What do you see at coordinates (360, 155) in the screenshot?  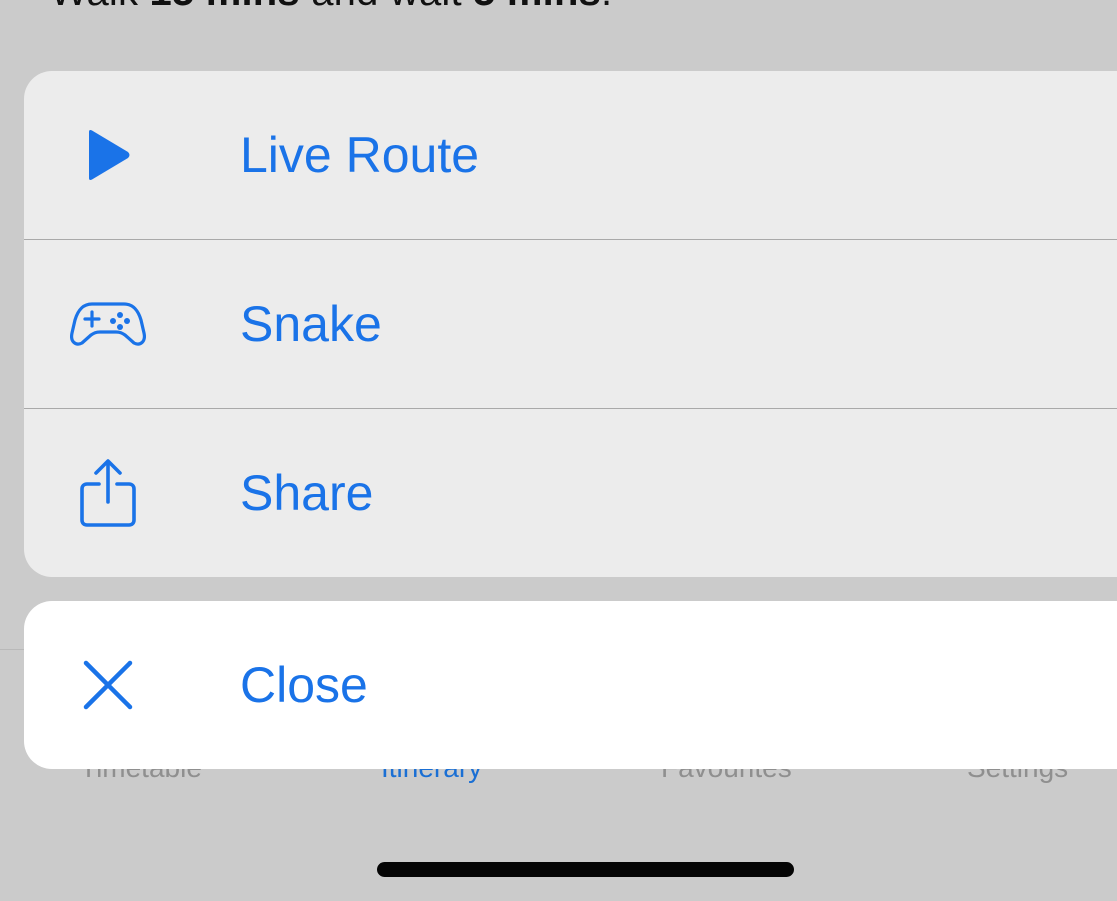 I see `live-route-label: Live Route` at bounding box center [360, 155].